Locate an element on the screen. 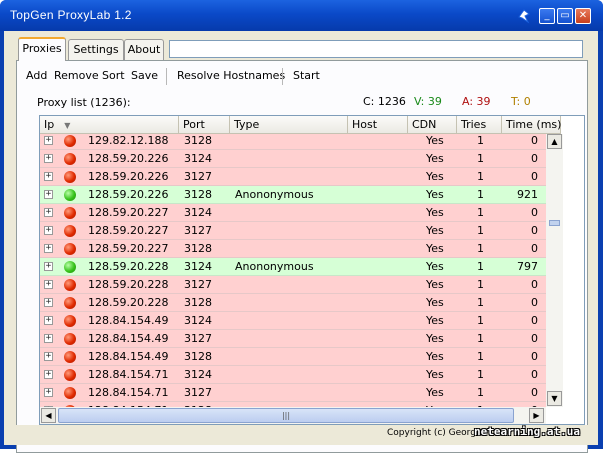  table-row: +128.59.20.228 3124 Anononymous Yes 1 797 is located at coordinates (293, 267).